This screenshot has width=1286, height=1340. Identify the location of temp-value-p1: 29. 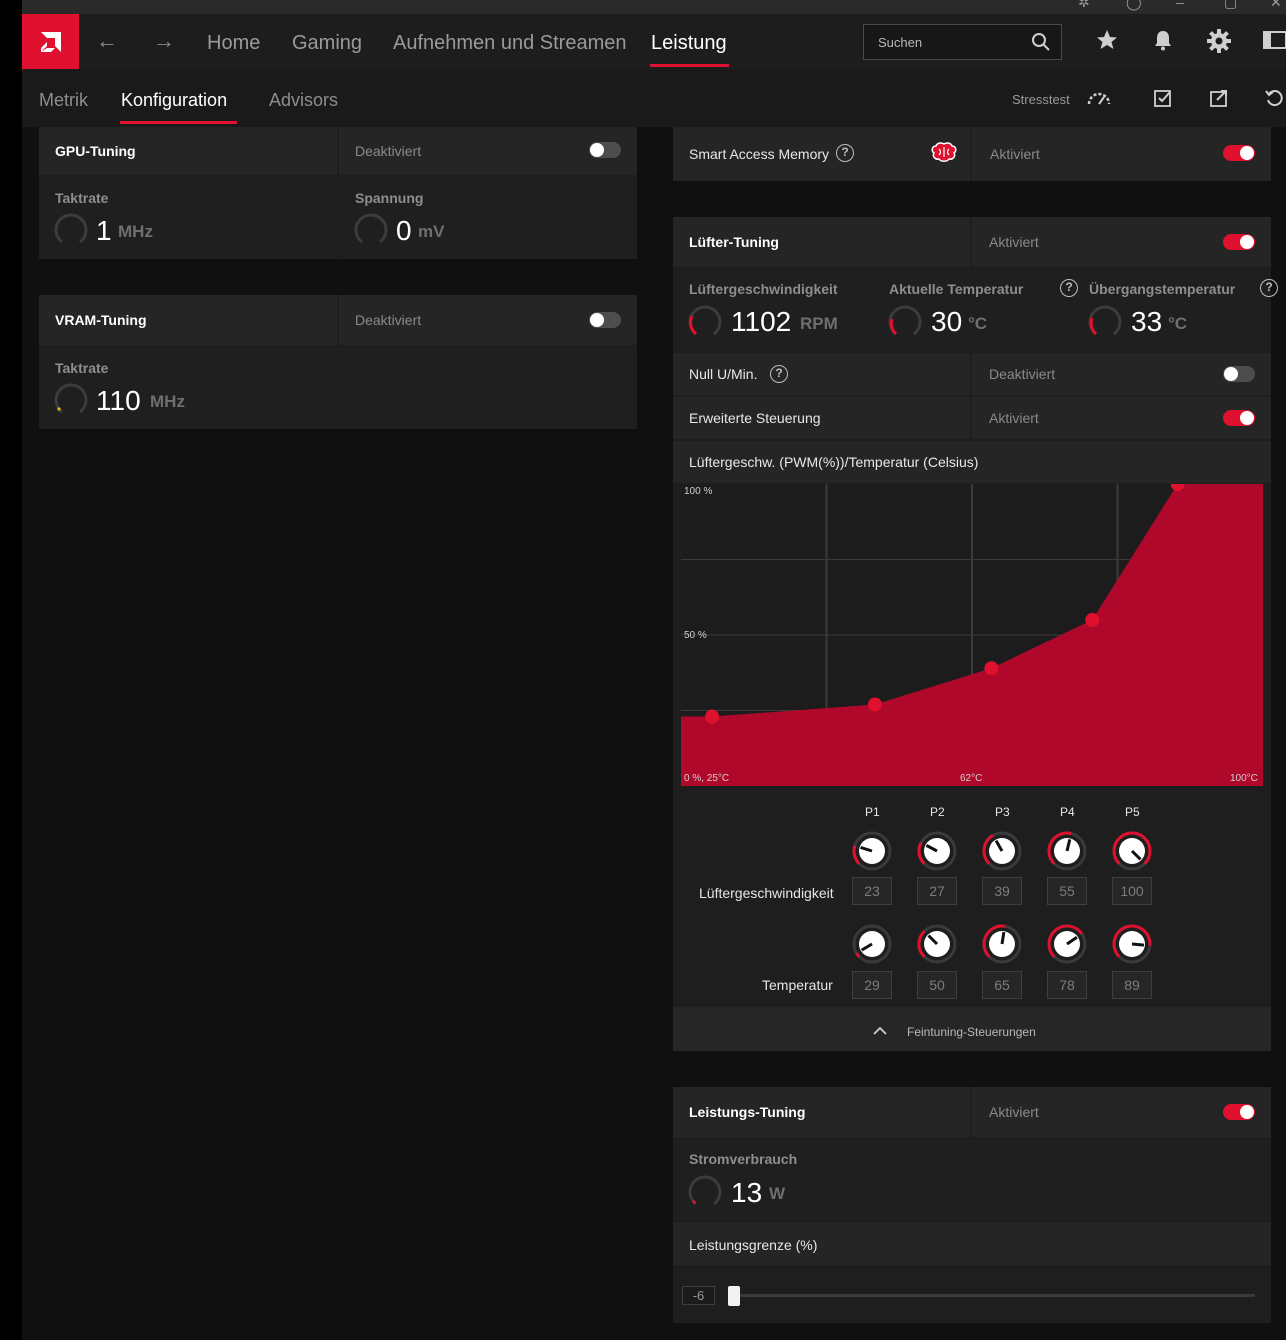
(872, 985).